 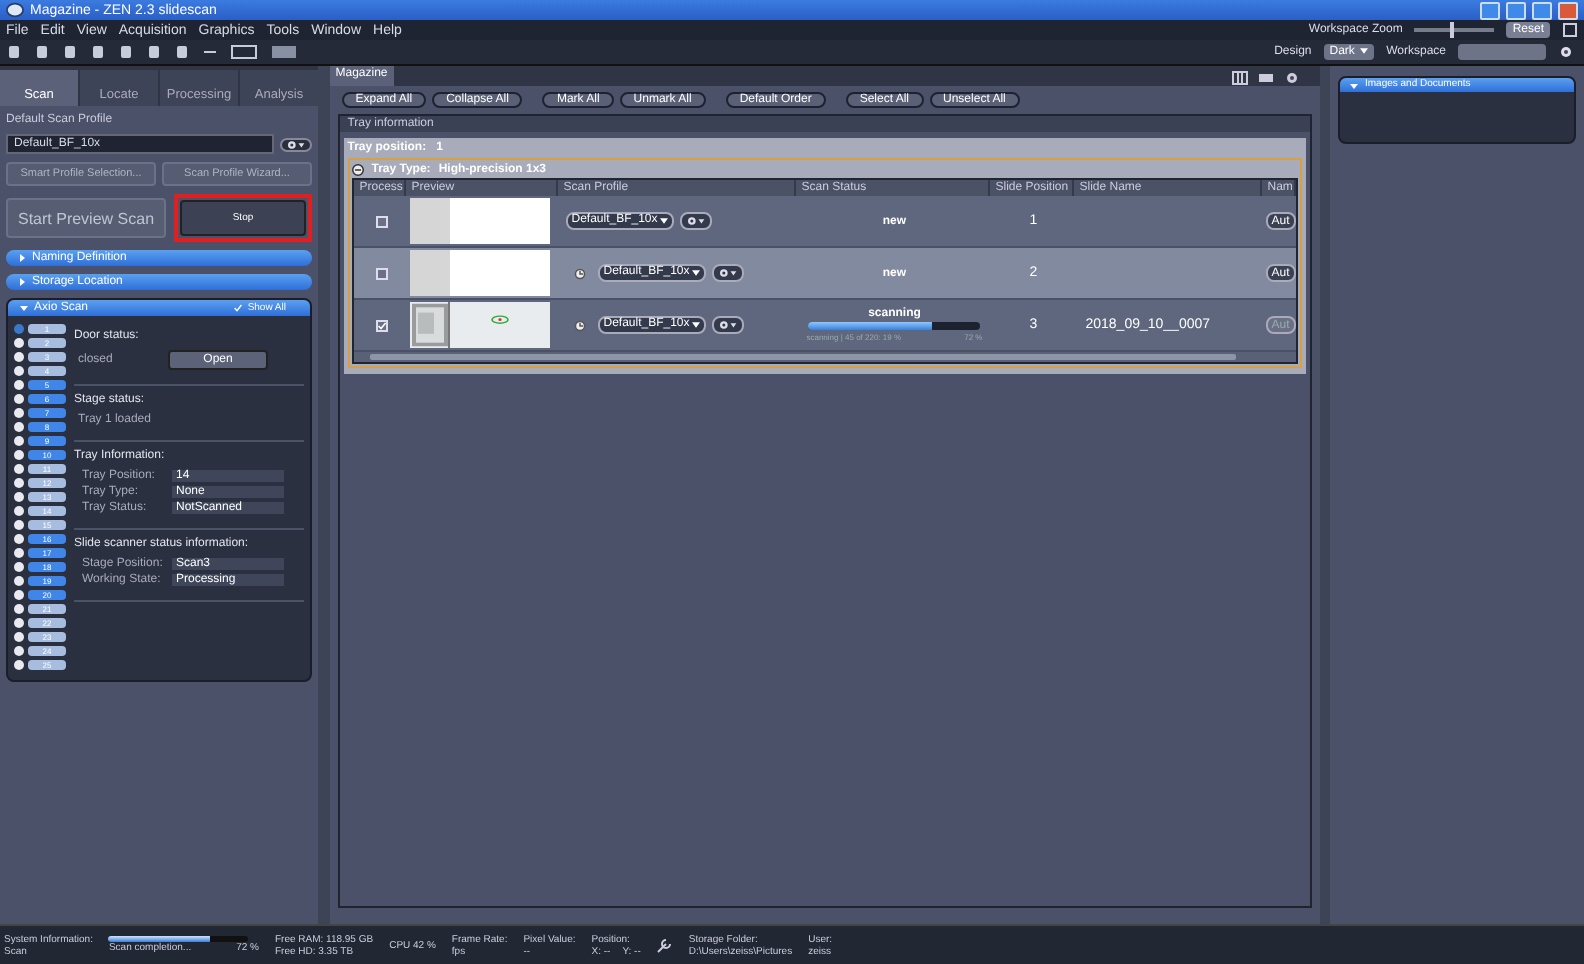 I want to click on monitor-icon, so click(x=284, y=52).